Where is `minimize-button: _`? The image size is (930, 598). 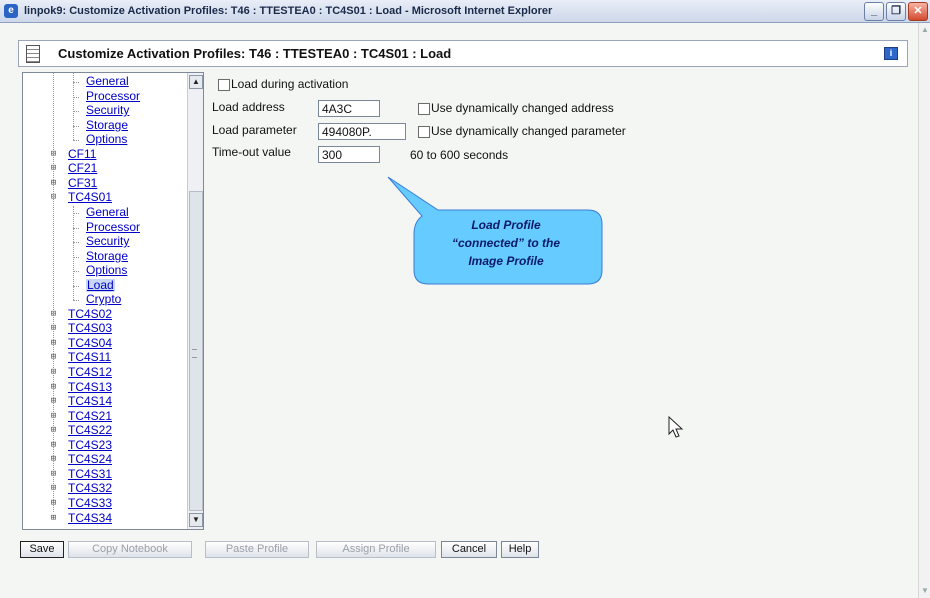
minimize-button: _ is located at coordinates (874, 11).